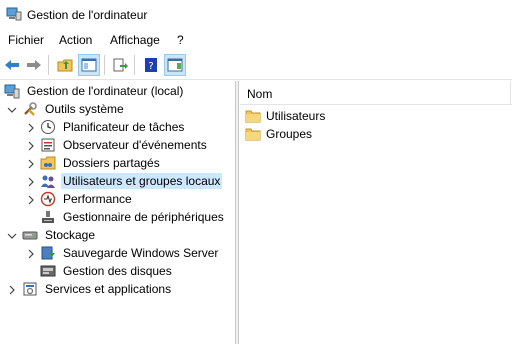  I want to click on window-title: Gestion de l'ordinateur, so click(87, 15).